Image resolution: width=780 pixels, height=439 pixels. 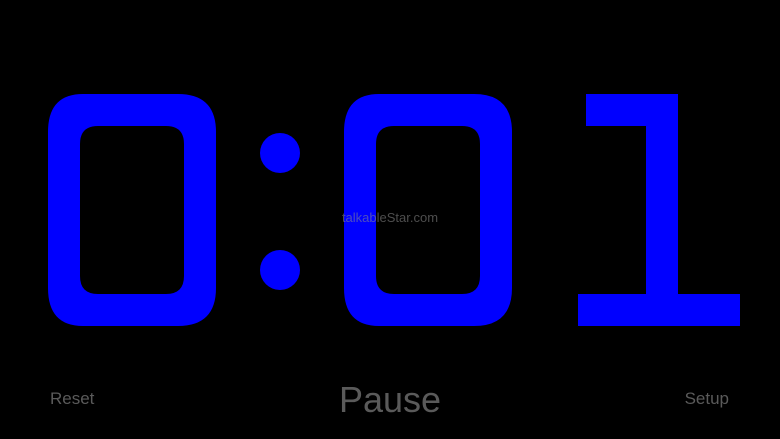 What do you see at coordinates (132, 210) in the screenshot?
I see `timer-digit-minutes` at bounding box center [132, 210].